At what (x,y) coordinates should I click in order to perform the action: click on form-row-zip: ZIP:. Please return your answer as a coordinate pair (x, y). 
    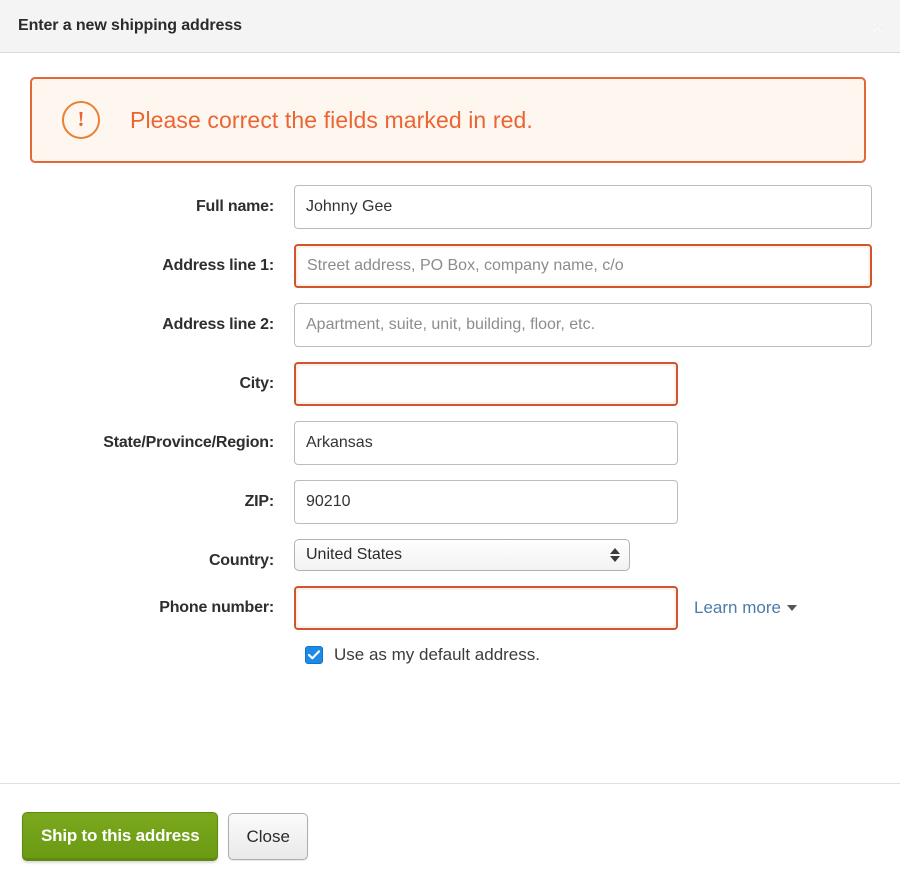
    Looking at the image, I should click on (450, 502).